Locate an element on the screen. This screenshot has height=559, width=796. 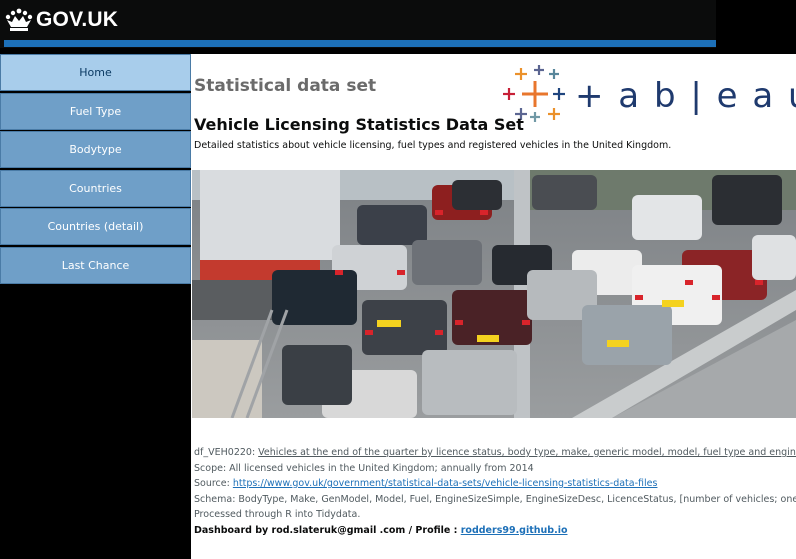
dataset-processed-note: Processed through R into Tidydata. is located at coordinates (277, 514).